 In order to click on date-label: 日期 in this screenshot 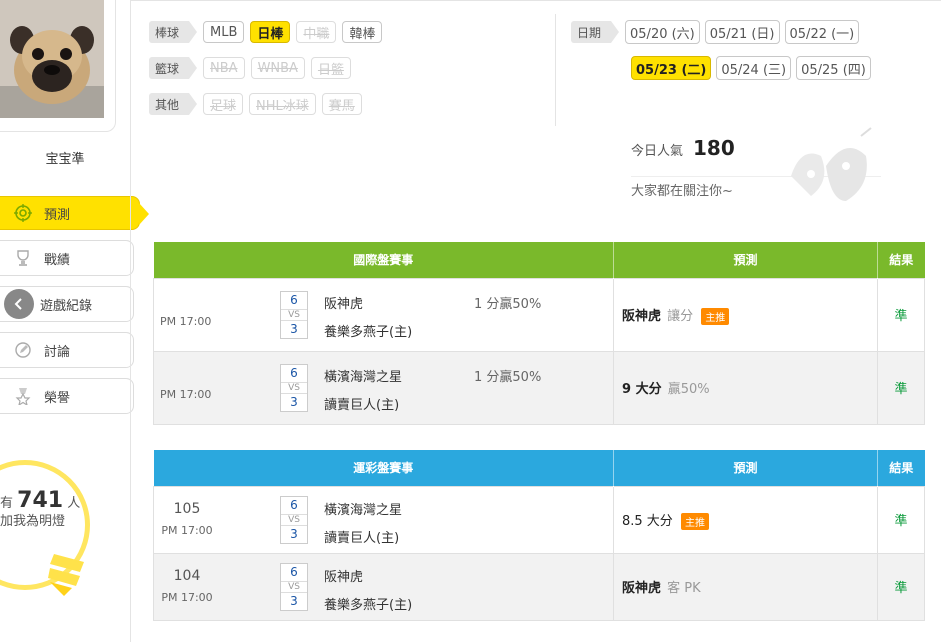, I will do `click(595, 32)`.